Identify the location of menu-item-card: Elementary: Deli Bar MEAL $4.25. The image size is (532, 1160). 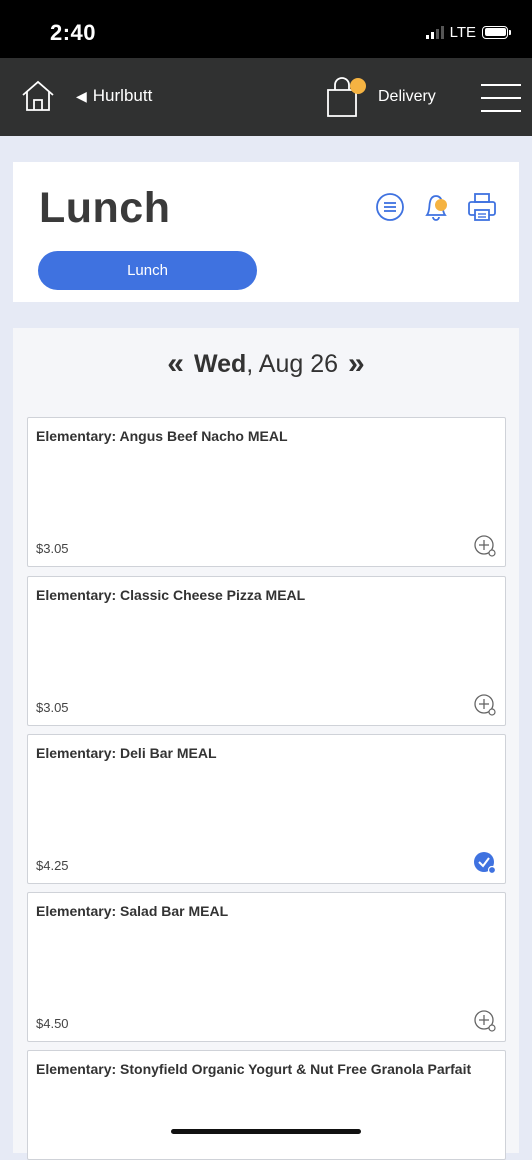
(266, 809).